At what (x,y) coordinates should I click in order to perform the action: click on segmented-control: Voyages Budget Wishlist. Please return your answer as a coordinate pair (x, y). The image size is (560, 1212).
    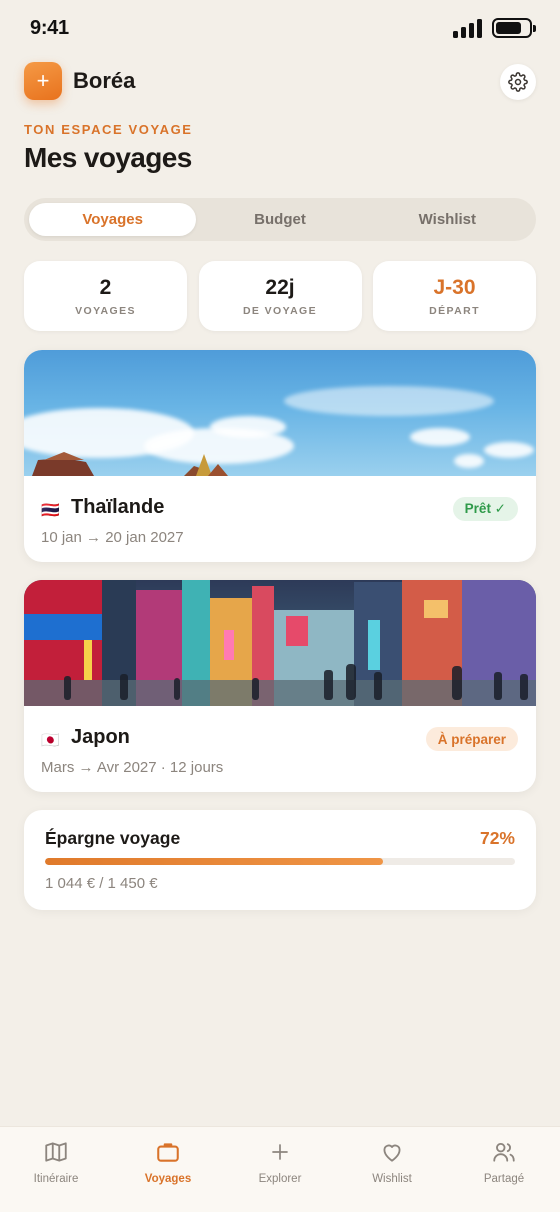
    Looking at the image, I should click on (280, 219).